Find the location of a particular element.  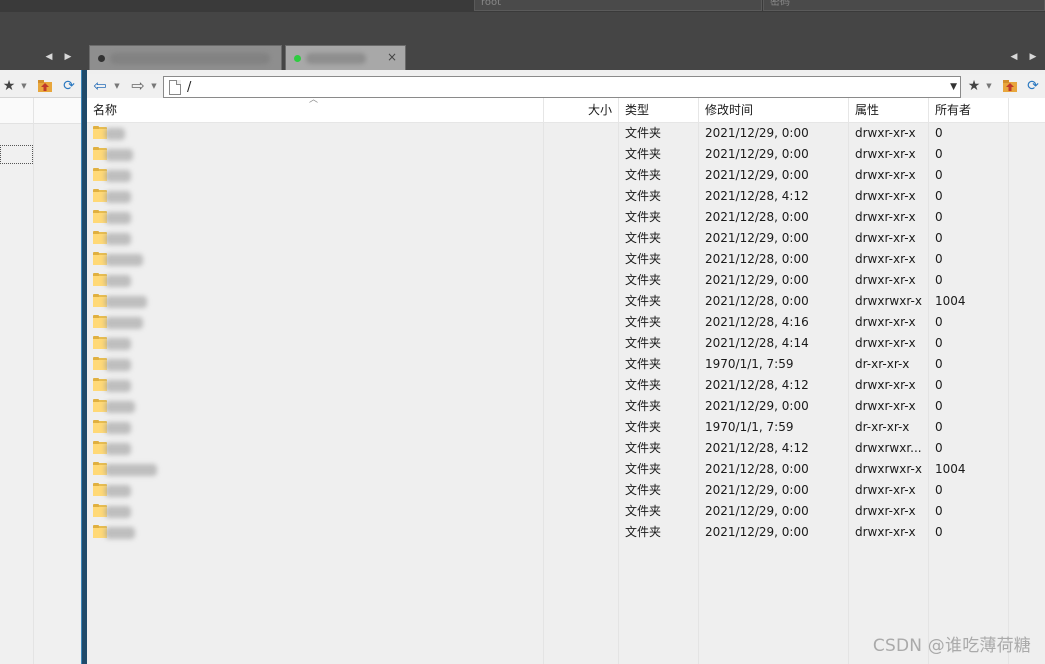

file-owner: 1004 is located at coordinates (950, 301).